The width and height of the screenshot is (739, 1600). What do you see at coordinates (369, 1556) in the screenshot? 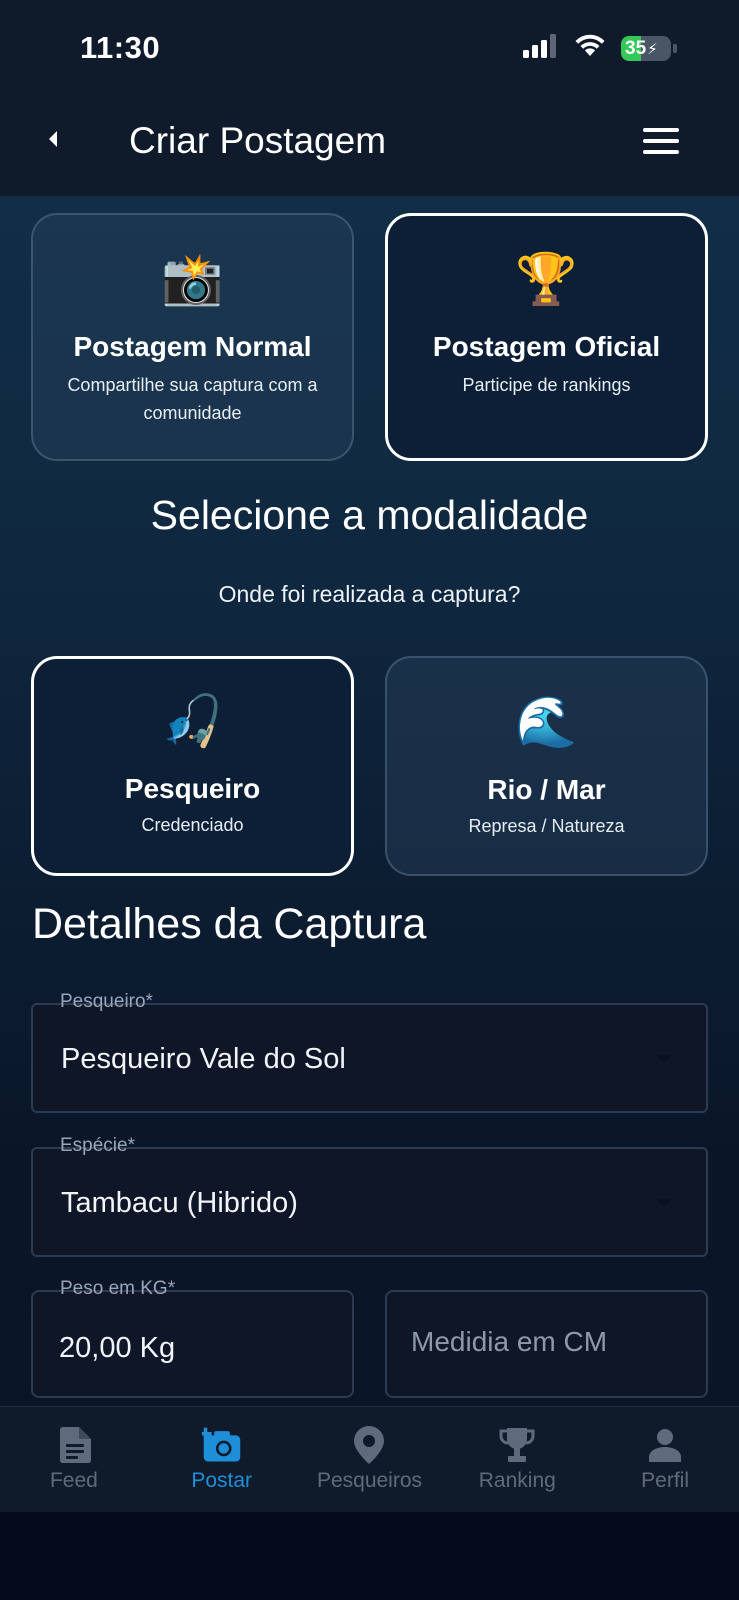
I see `home-indicator-area` at bounding box center [369, 1556].